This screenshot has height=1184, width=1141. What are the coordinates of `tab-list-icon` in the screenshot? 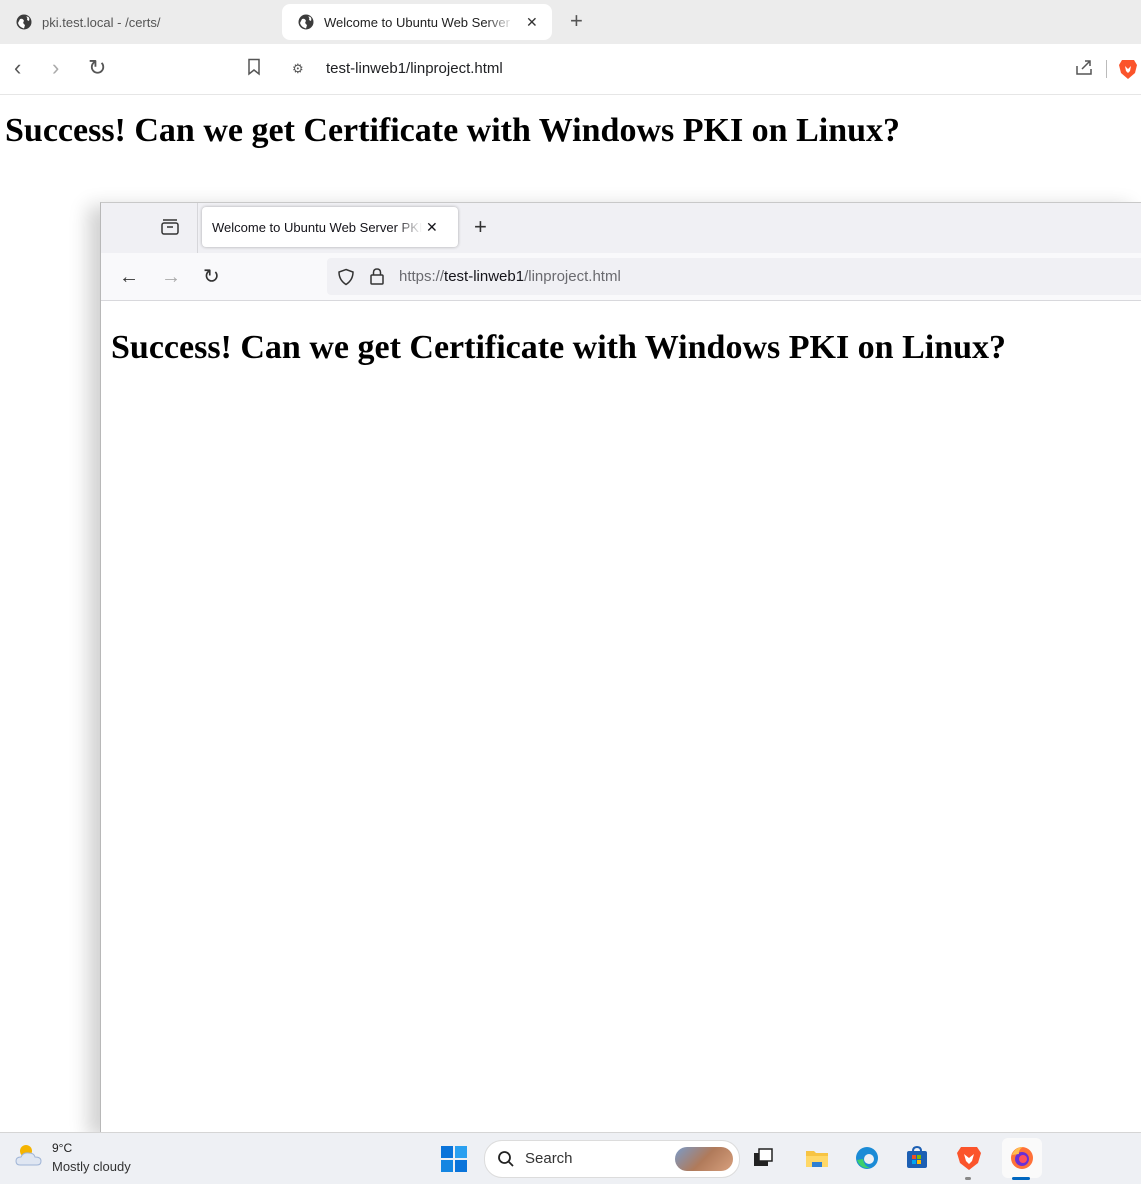 It's located at (170, 227).